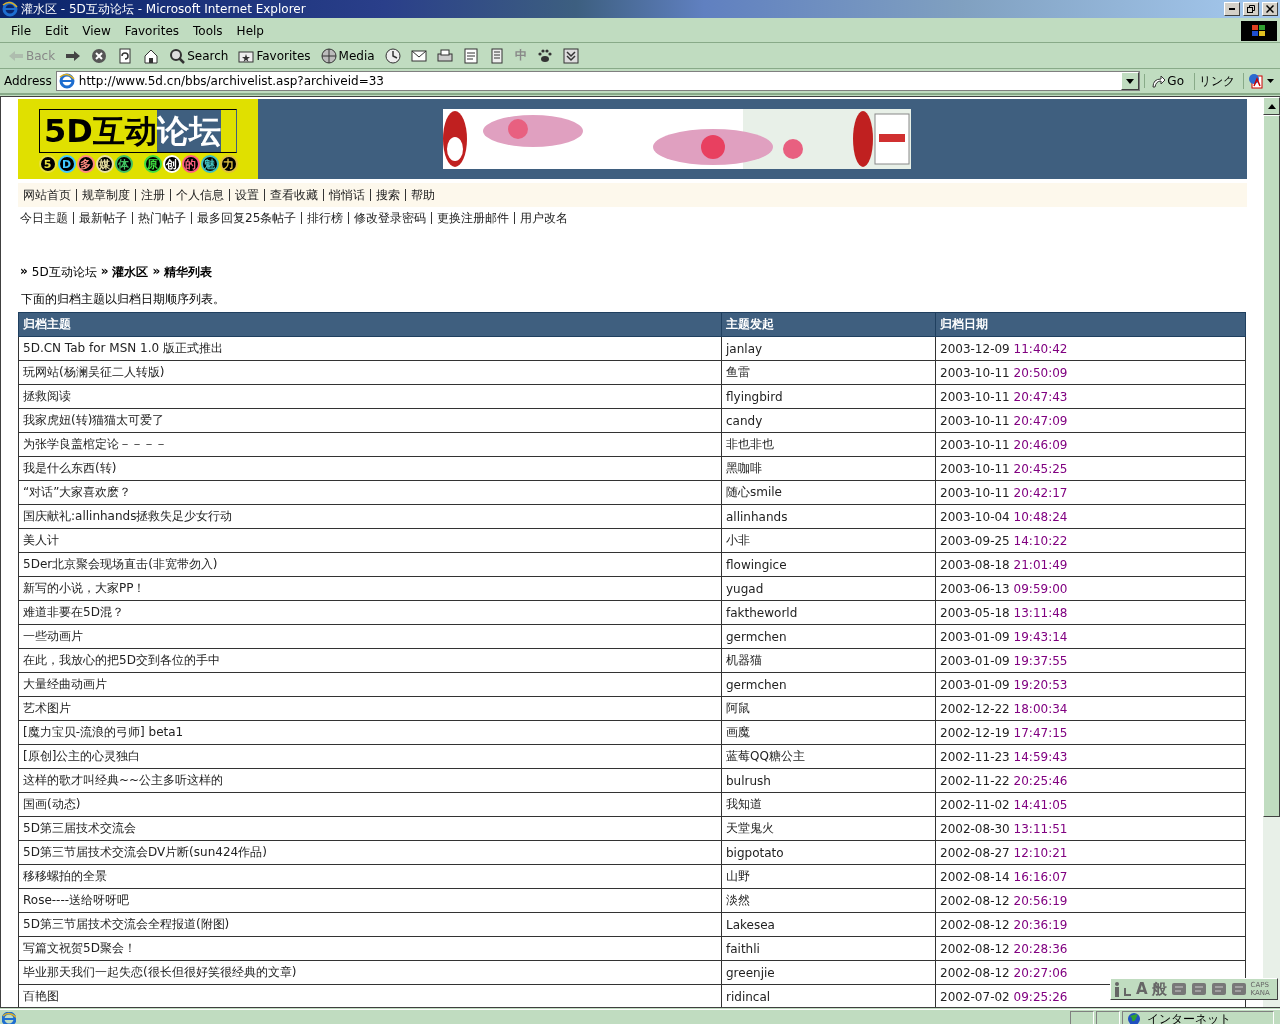 The width and height of the screenshot is (1280, 1024). I want to click on links-button: リンク, so click(1216, 81).